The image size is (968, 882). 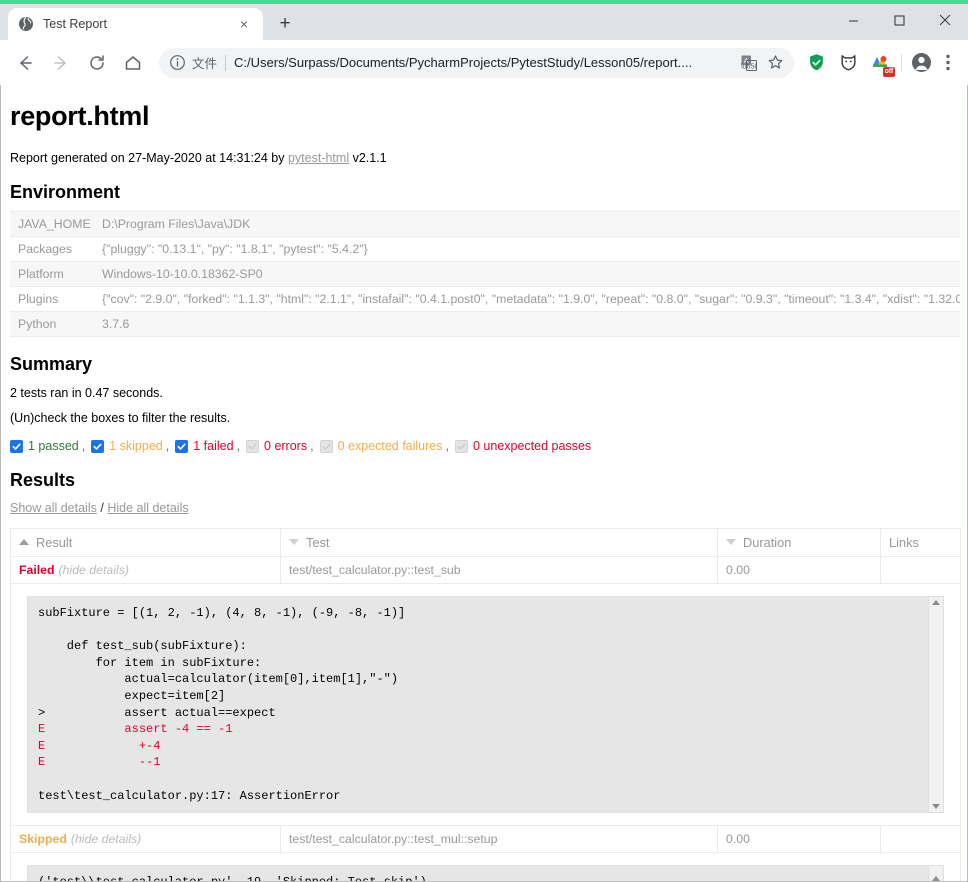 What do you see at coordinates (948, 63) in the screenshot?
I see `kebab-menu-icon` at bounding box center [948, 63].